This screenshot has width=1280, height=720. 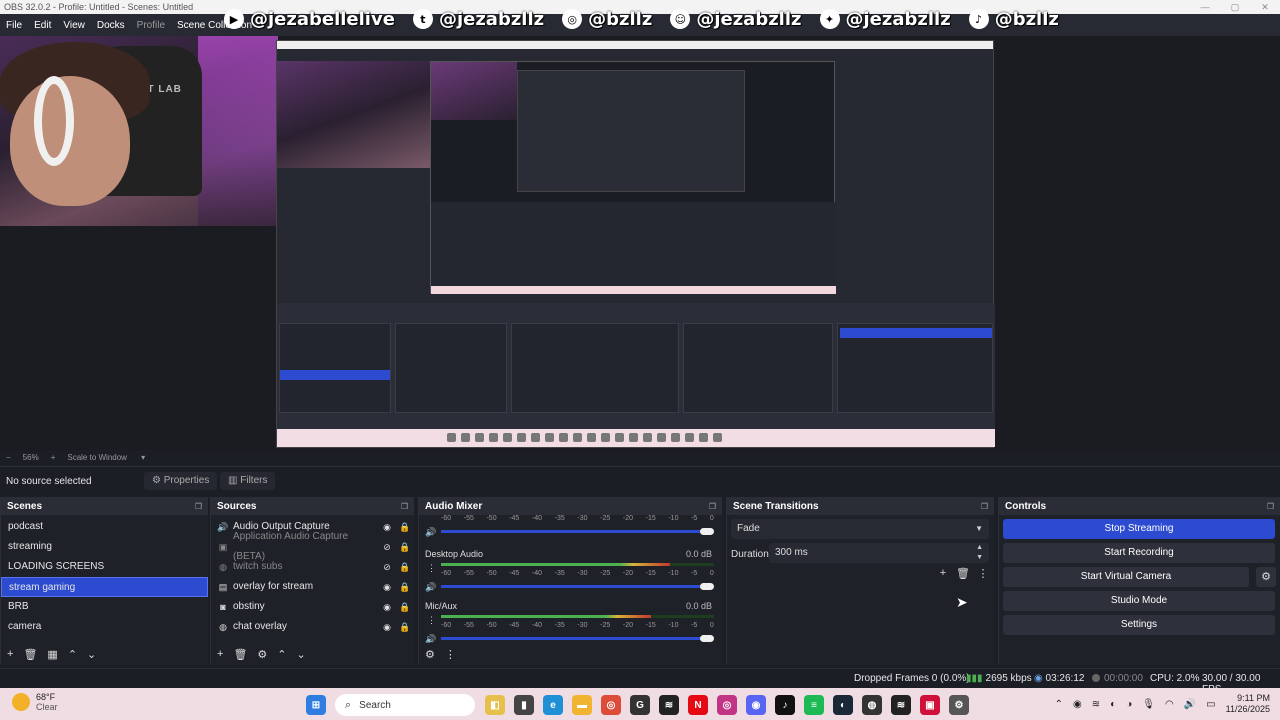 What do you see at coordinates (104, 527) in the screenshot?
I see `scene-item-podcast: podcast` at bounding box center [104, 527].